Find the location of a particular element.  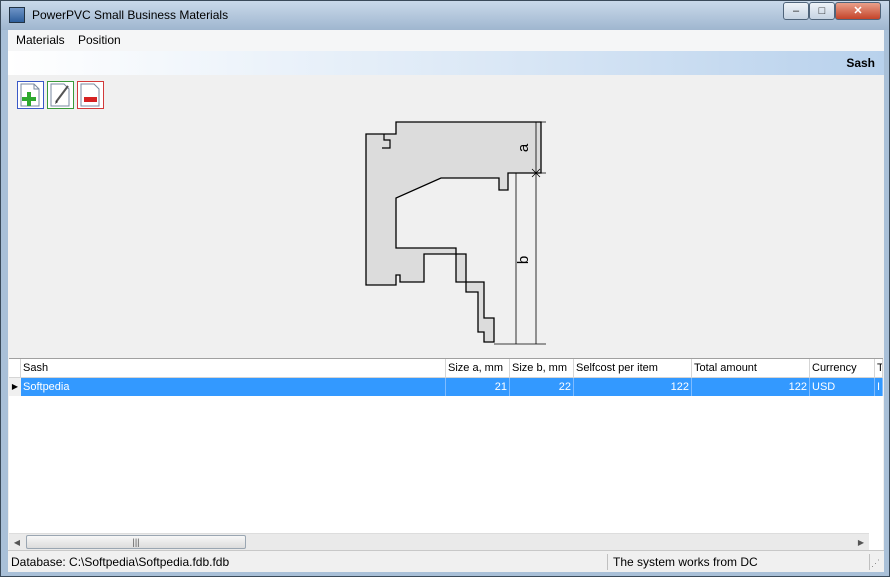

col-header-total: Total amount is located at coordinates (751, 368).